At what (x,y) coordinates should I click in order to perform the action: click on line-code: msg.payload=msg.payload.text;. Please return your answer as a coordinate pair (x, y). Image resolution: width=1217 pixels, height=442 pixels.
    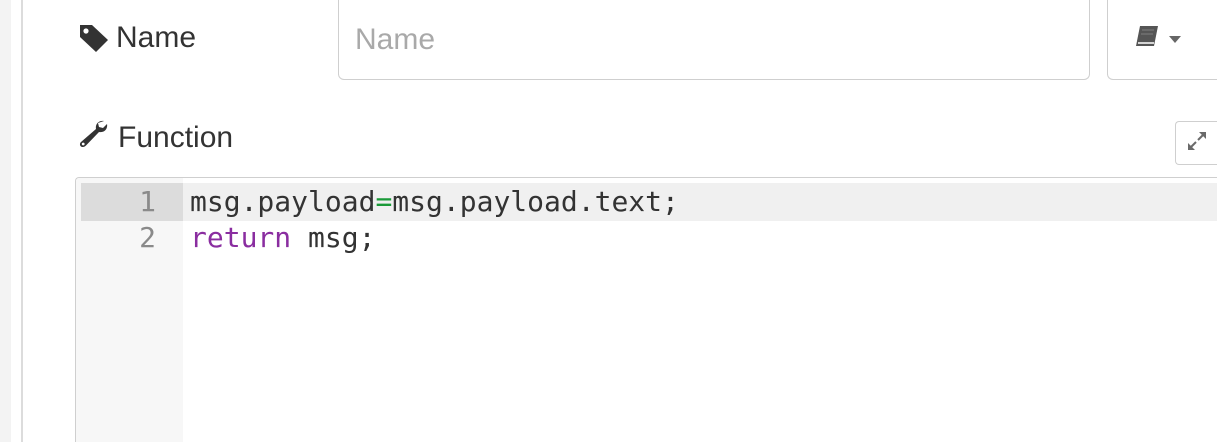
    Looking at the image, I should click on (434, 202).